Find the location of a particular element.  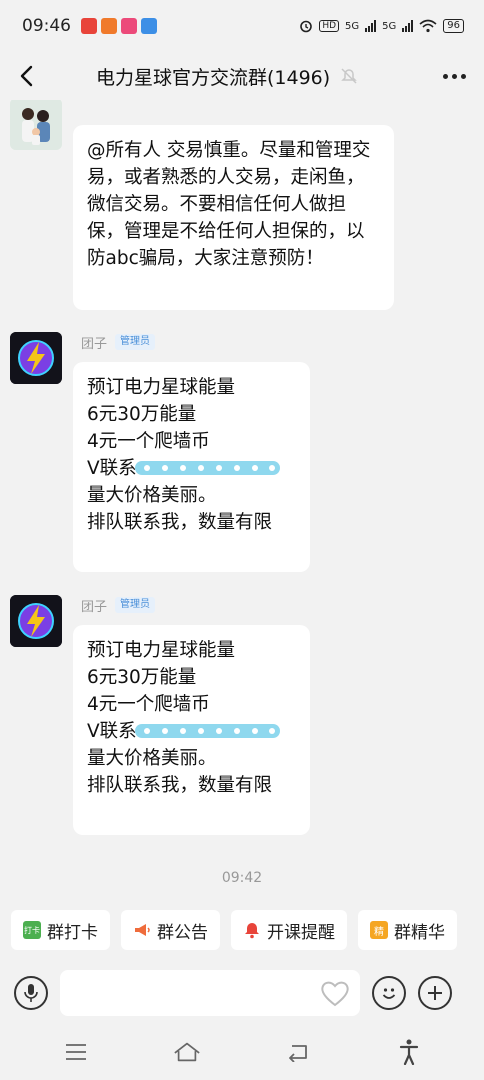

accessibility-button is located at coordinates (409, 1052).